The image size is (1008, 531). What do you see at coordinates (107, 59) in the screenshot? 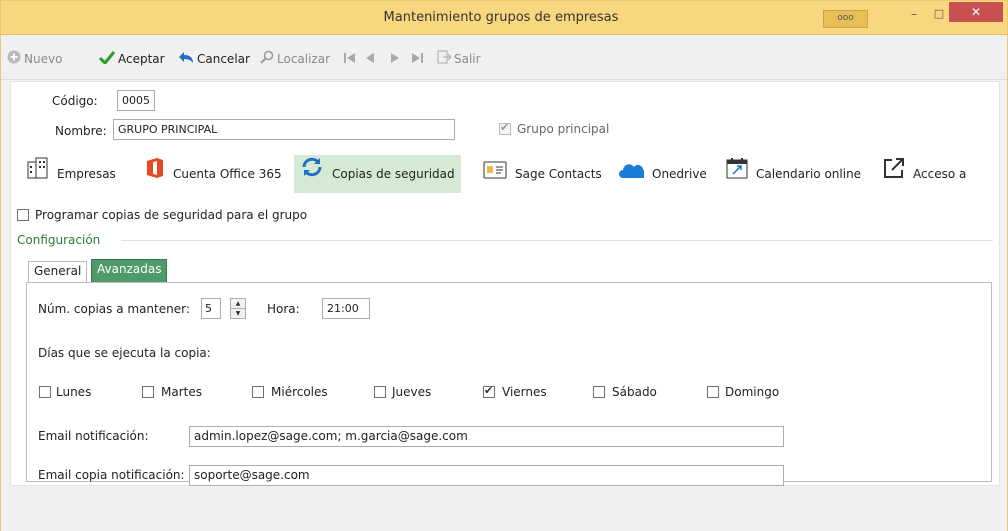
I see `checkmark-icon` at bounding box center [107, 59].